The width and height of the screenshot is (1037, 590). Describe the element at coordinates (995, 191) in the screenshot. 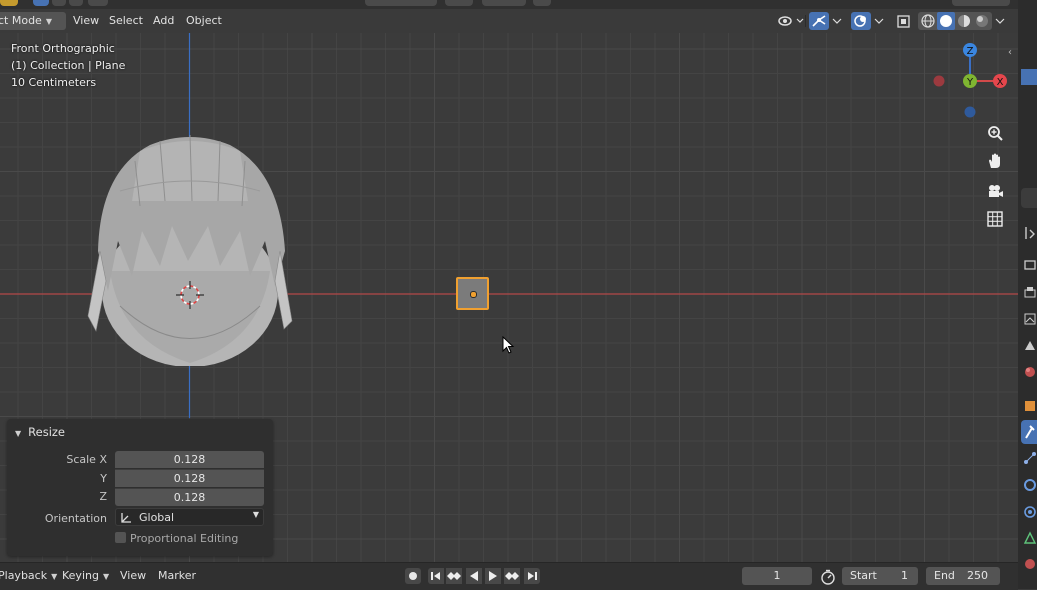

I see `camera-icon` at that location.